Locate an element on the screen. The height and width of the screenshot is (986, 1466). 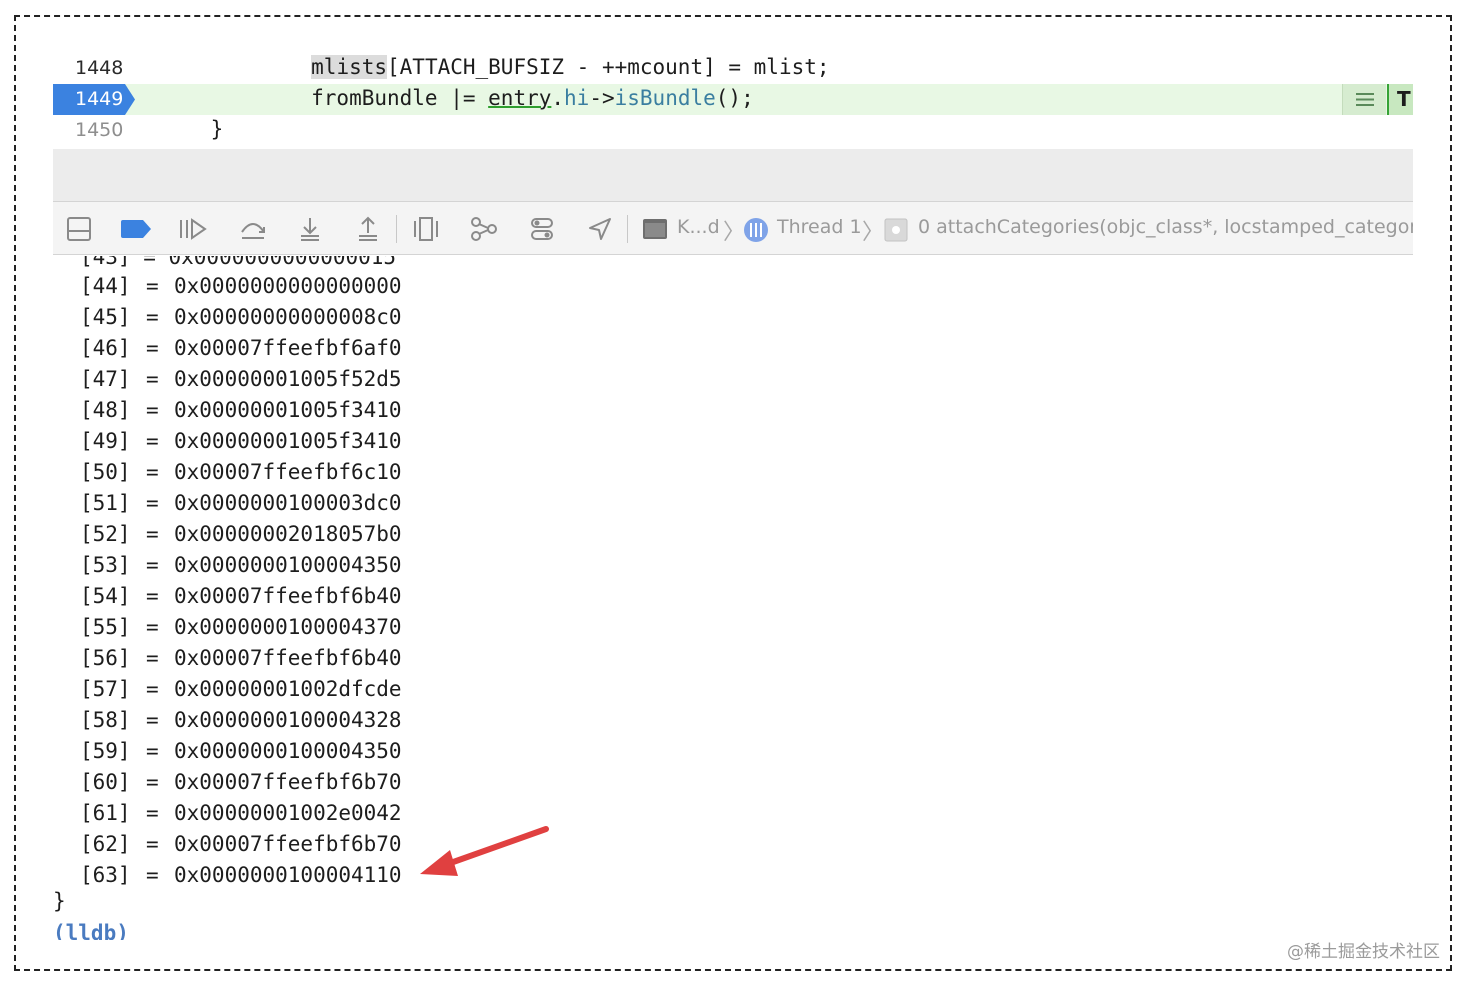
line-number: 1450 is located at coordinates (99, 130).